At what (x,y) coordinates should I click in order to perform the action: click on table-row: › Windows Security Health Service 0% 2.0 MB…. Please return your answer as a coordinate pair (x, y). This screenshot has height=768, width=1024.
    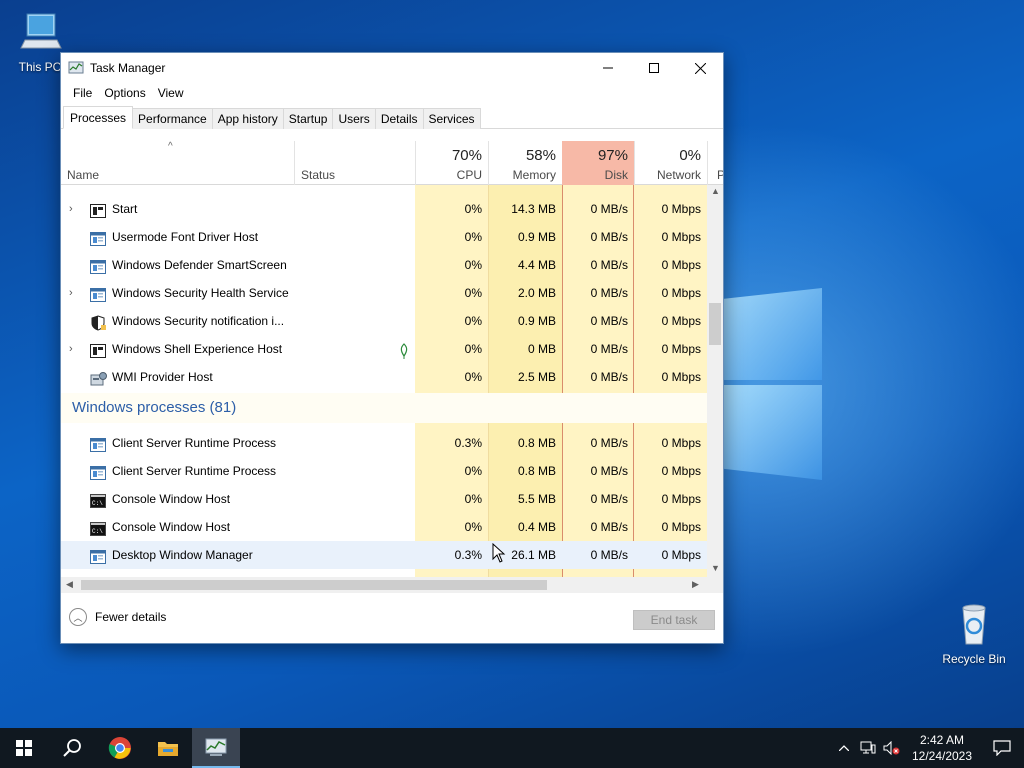
    Looking at the image, I should click on (384, 293).